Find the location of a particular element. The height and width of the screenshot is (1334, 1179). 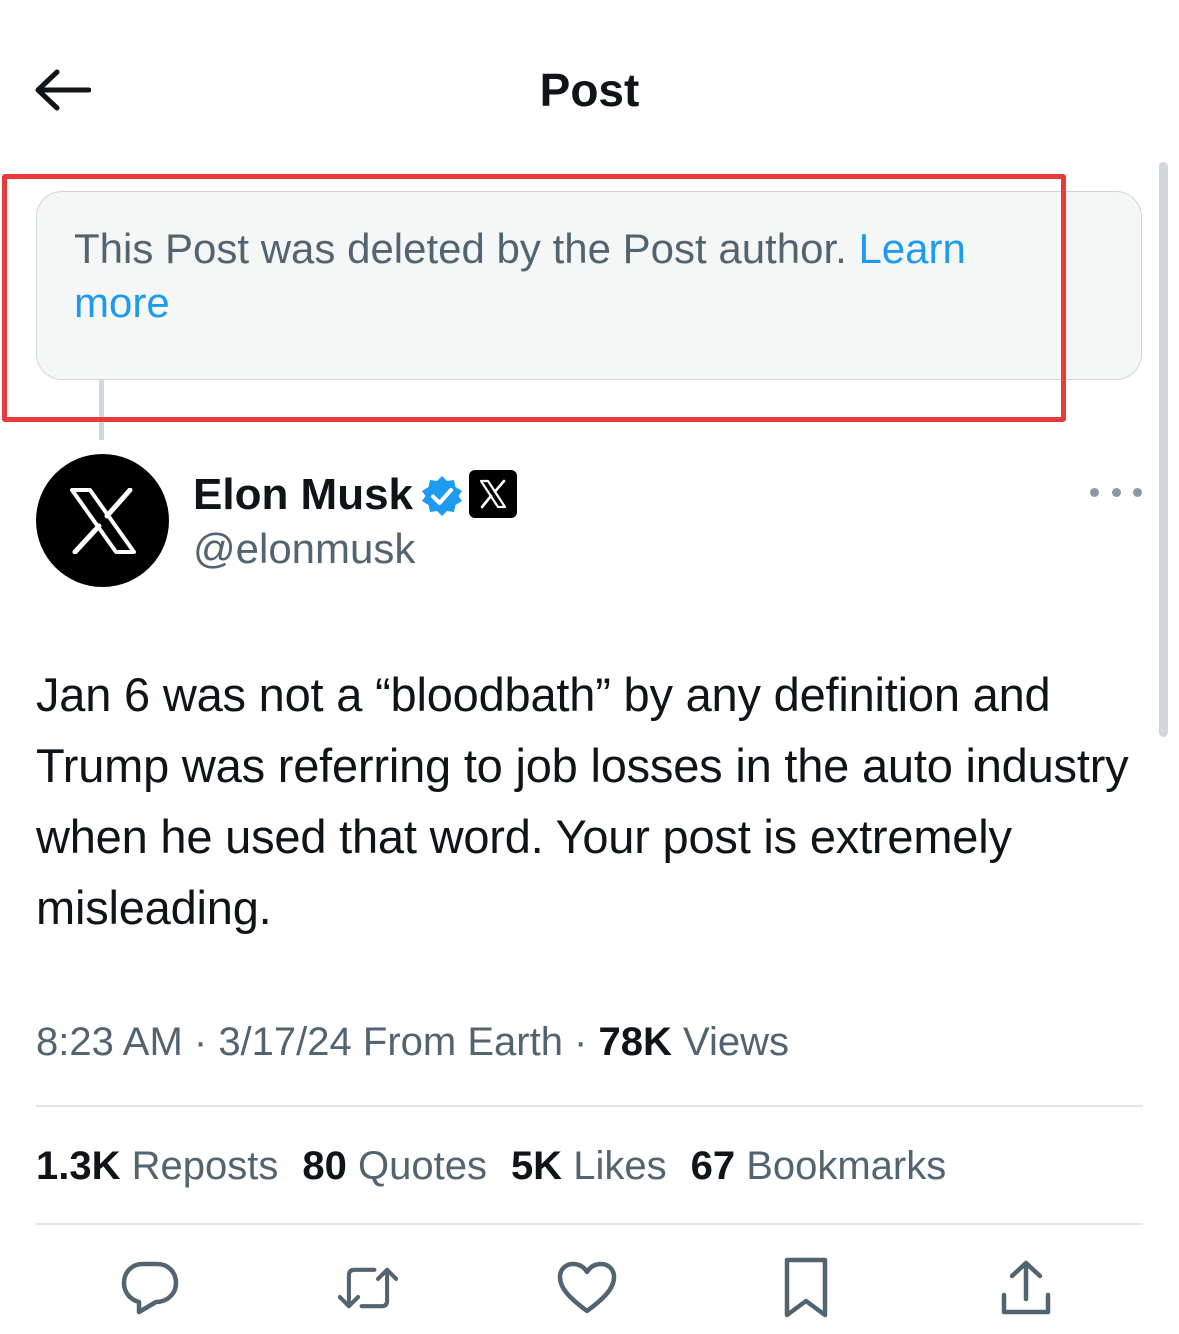

repost-icon is located at coordinates (368, 1288).